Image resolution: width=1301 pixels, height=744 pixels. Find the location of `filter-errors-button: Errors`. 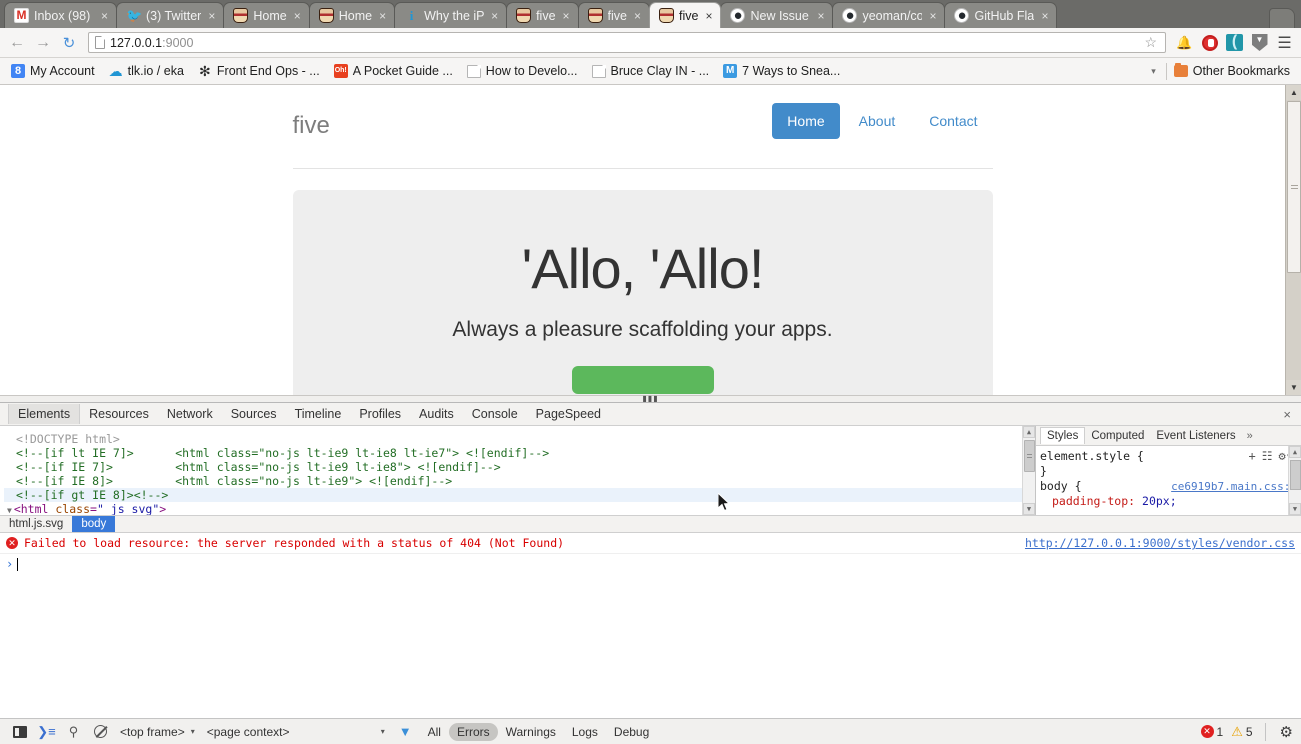

filter-errors-button: Errors is located at coordinates (473, 731).